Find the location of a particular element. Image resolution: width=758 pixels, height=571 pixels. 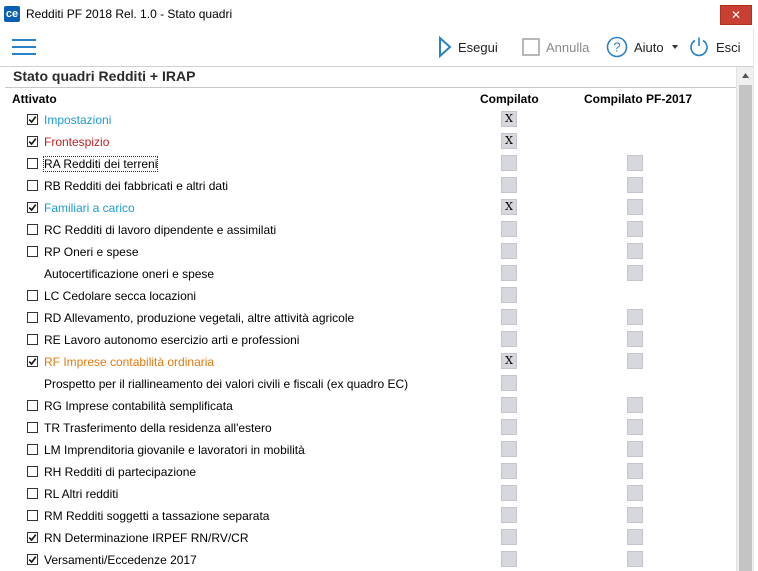

quadro-label: LC Cedolare secca locazioni is located at coordinates (120, 296).